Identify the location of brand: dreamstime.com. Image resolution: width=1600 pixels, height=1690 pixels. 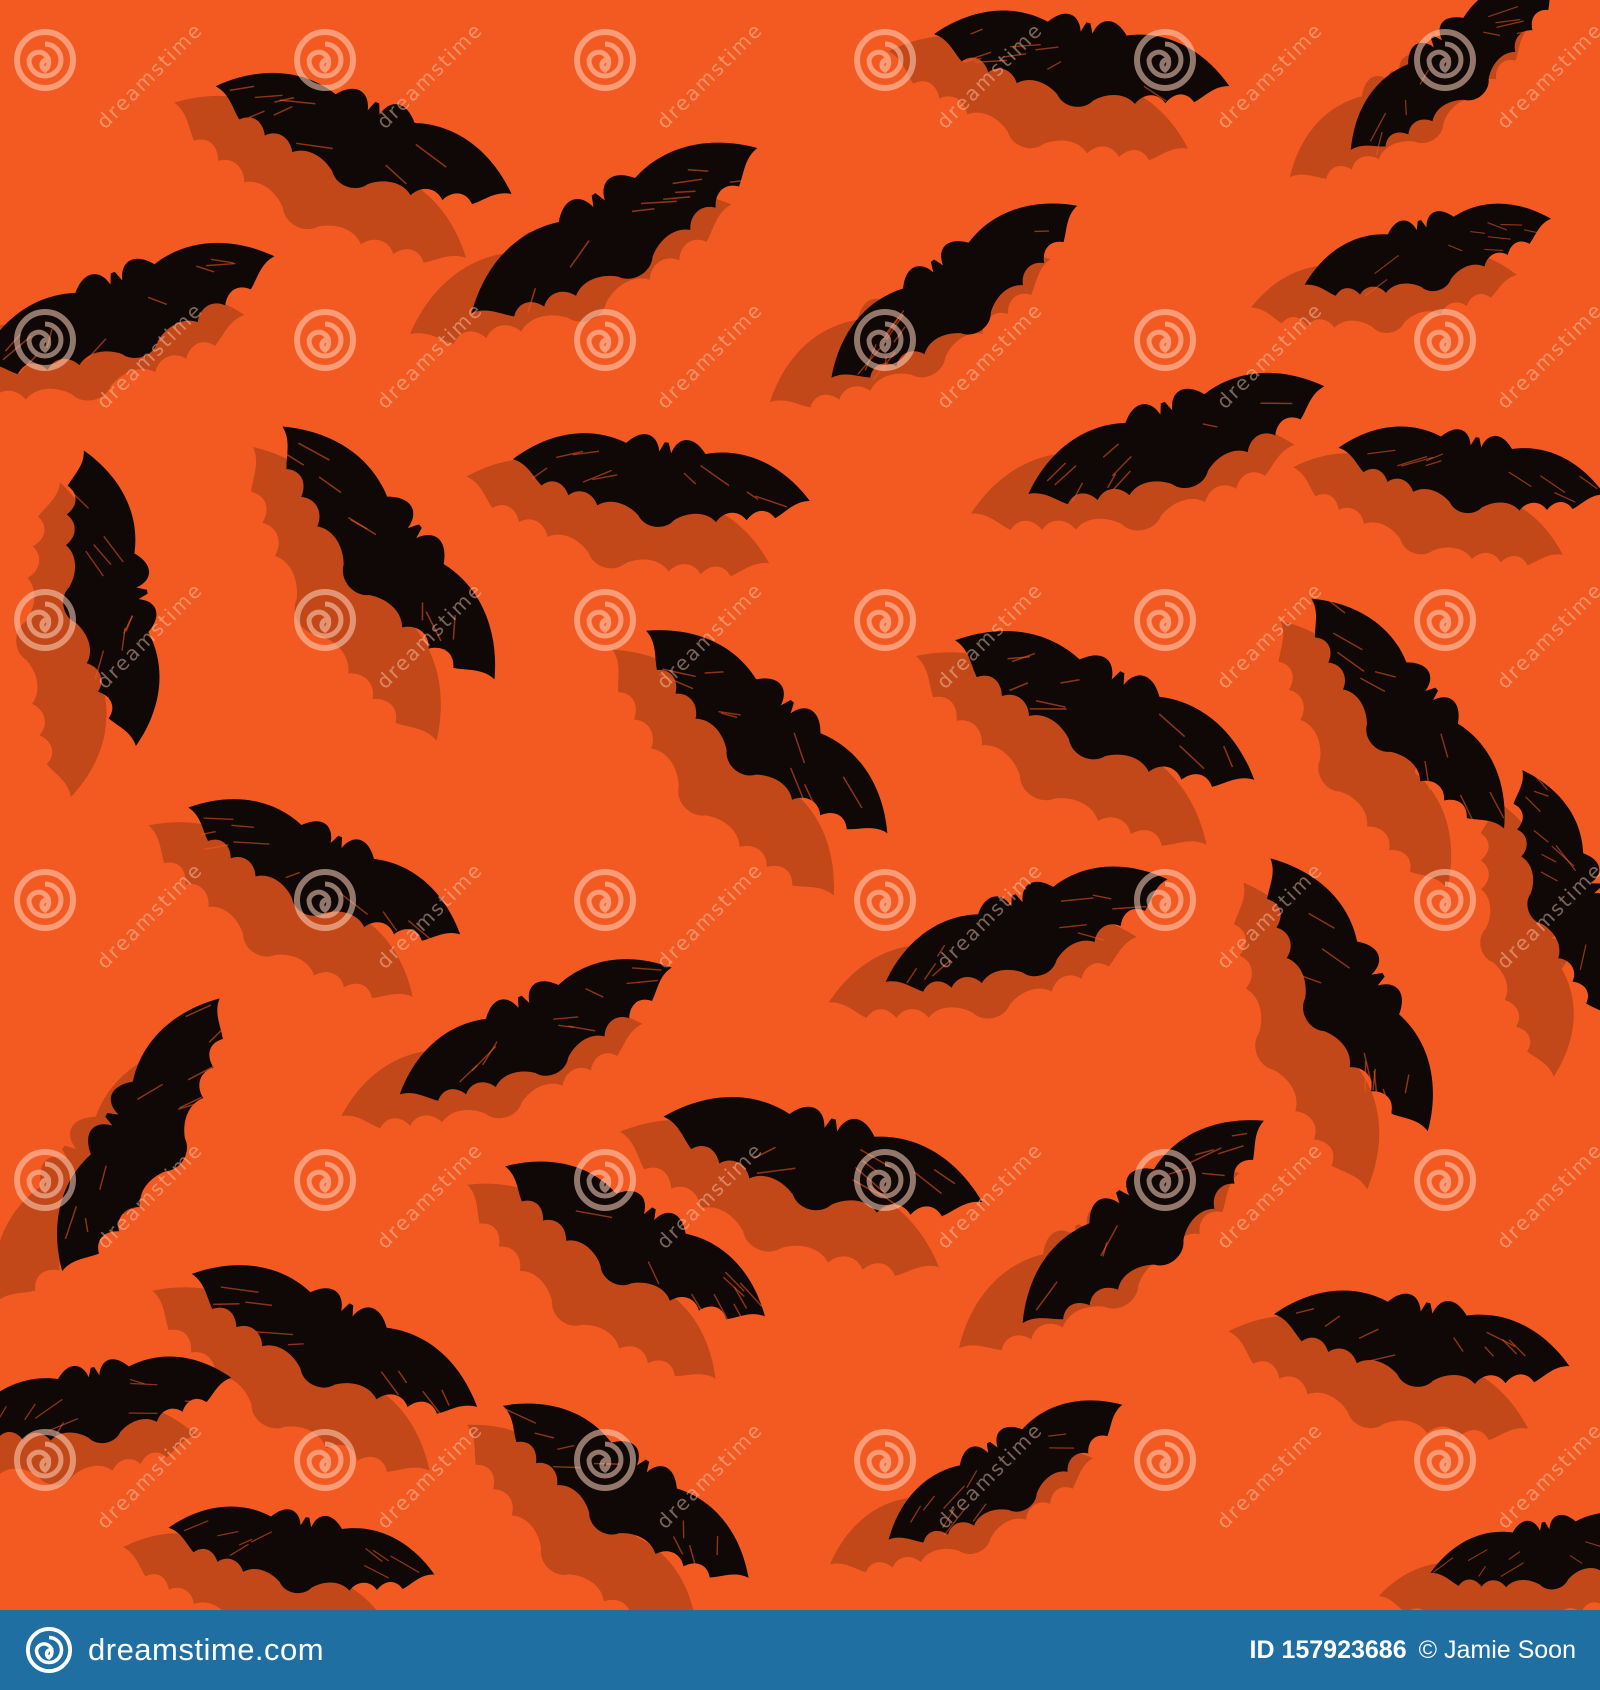
(174, 1650).